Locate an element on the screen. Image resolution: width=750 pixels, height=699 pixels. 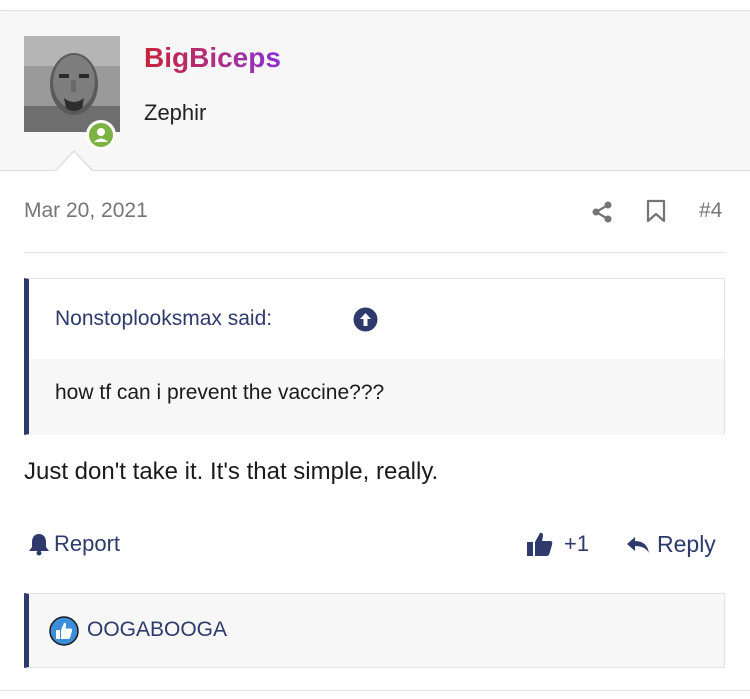
thumbs-up-icon is located at coordinates (540, 544).